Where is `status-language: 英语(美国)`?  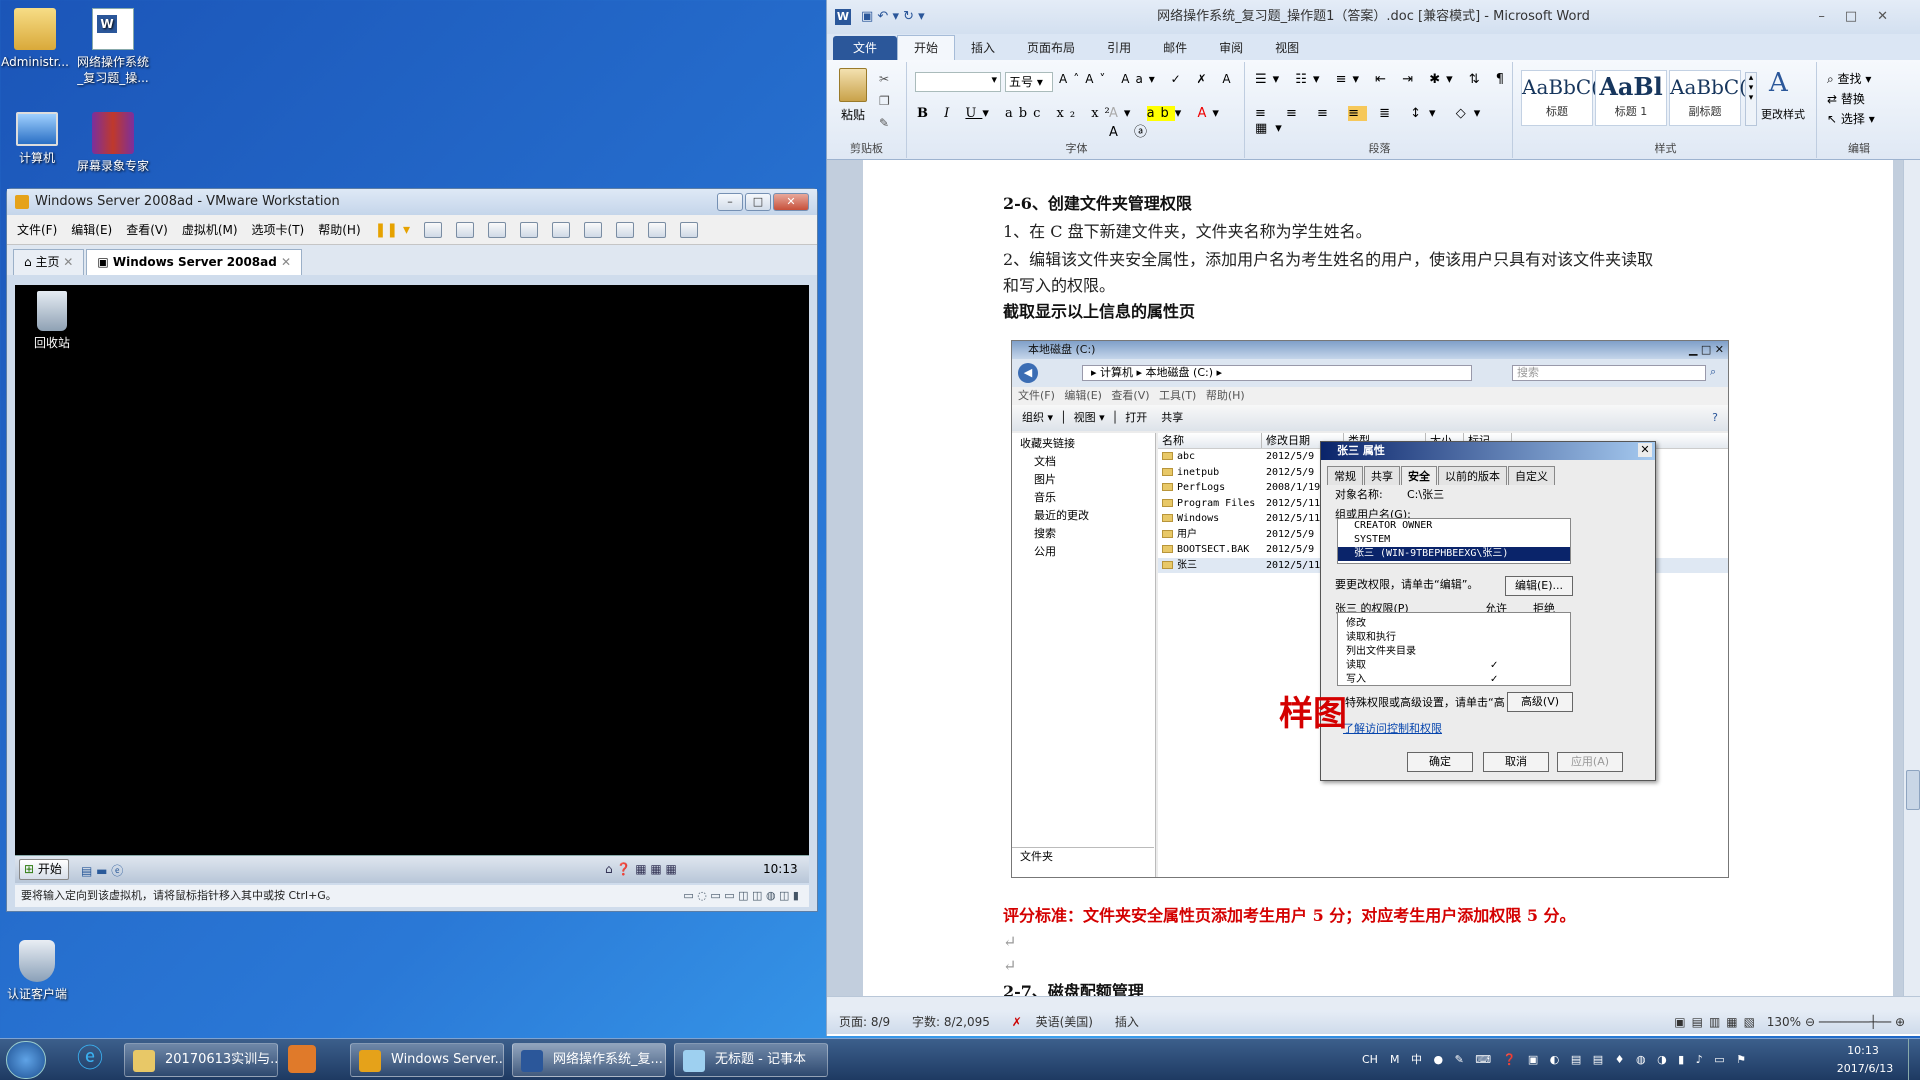
status-language: 英语(美国) is located at coordinates (1064, 1022).